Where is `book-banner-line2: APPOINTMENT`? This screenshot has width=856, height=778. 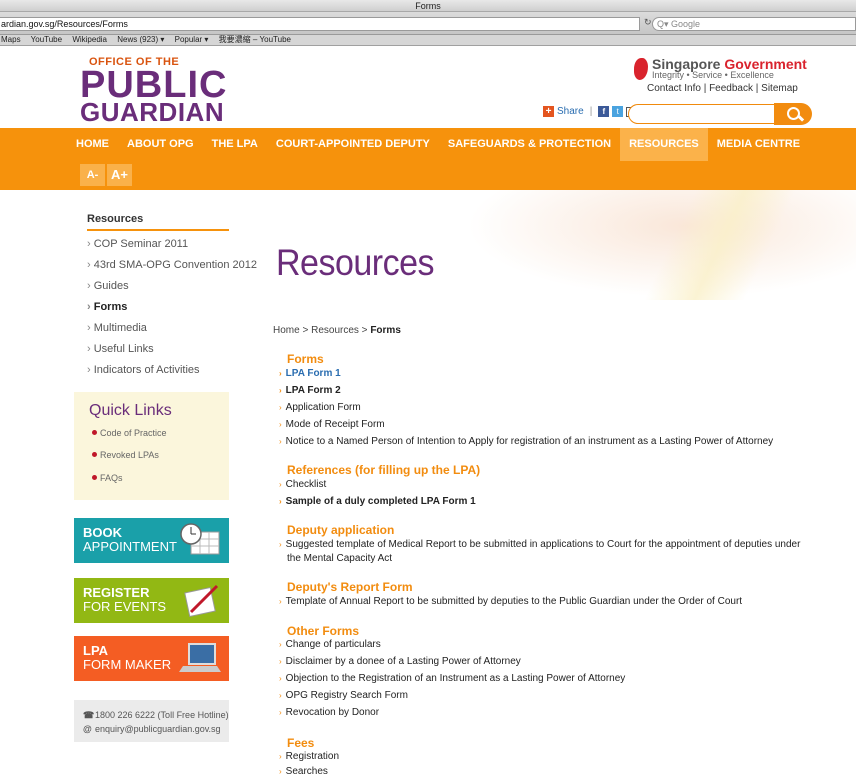
book-banner-line2: APPOINTMENT is located at coordinates (130, 546).